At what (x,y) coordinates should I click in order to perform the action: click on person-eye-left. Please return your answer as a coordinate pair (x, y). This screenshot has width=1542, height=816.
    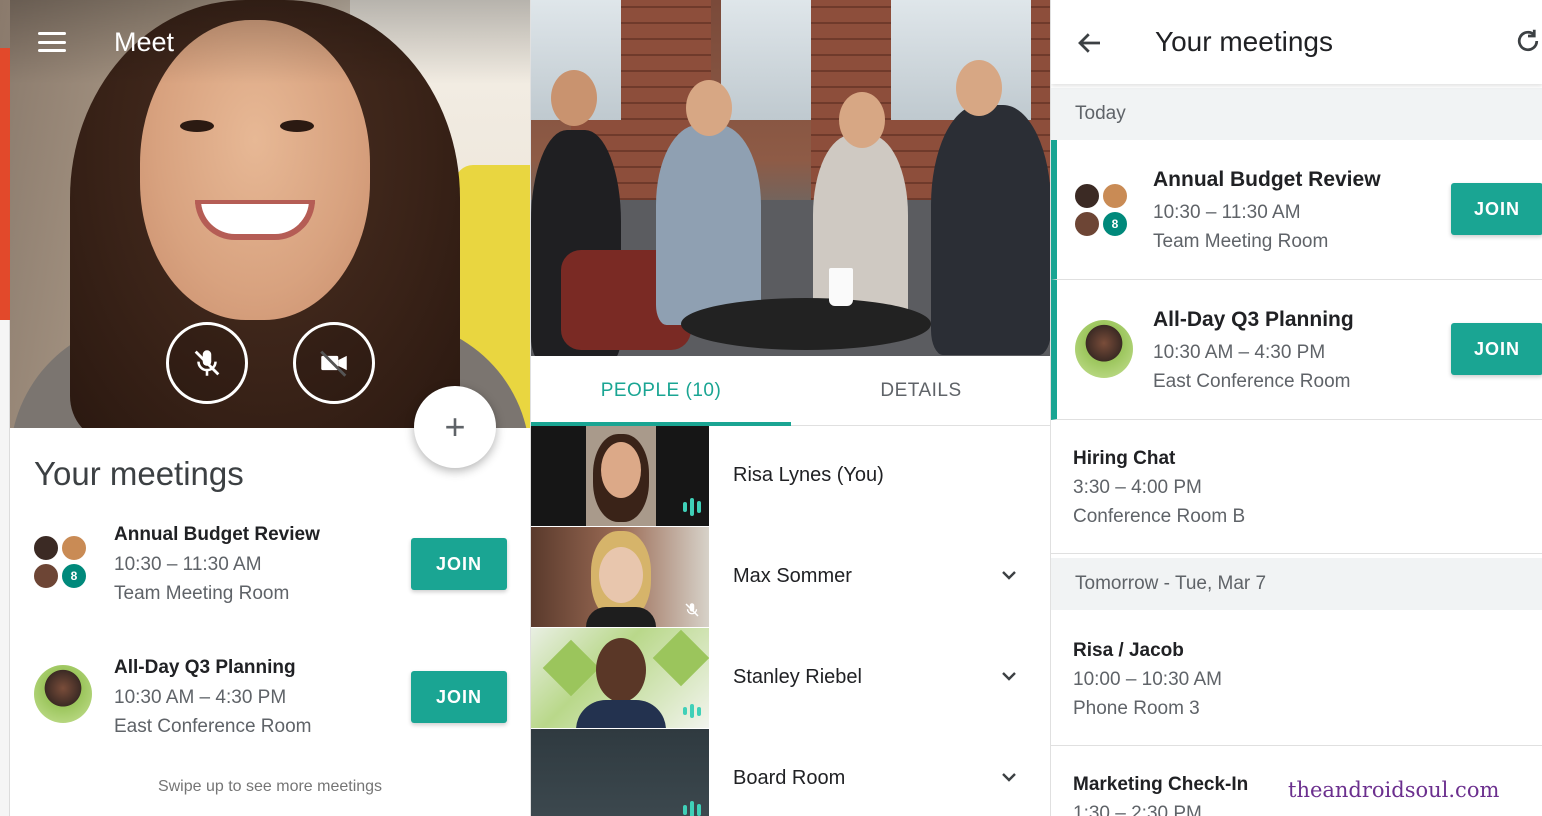
    Looking at the image, I should click on (197, 126).